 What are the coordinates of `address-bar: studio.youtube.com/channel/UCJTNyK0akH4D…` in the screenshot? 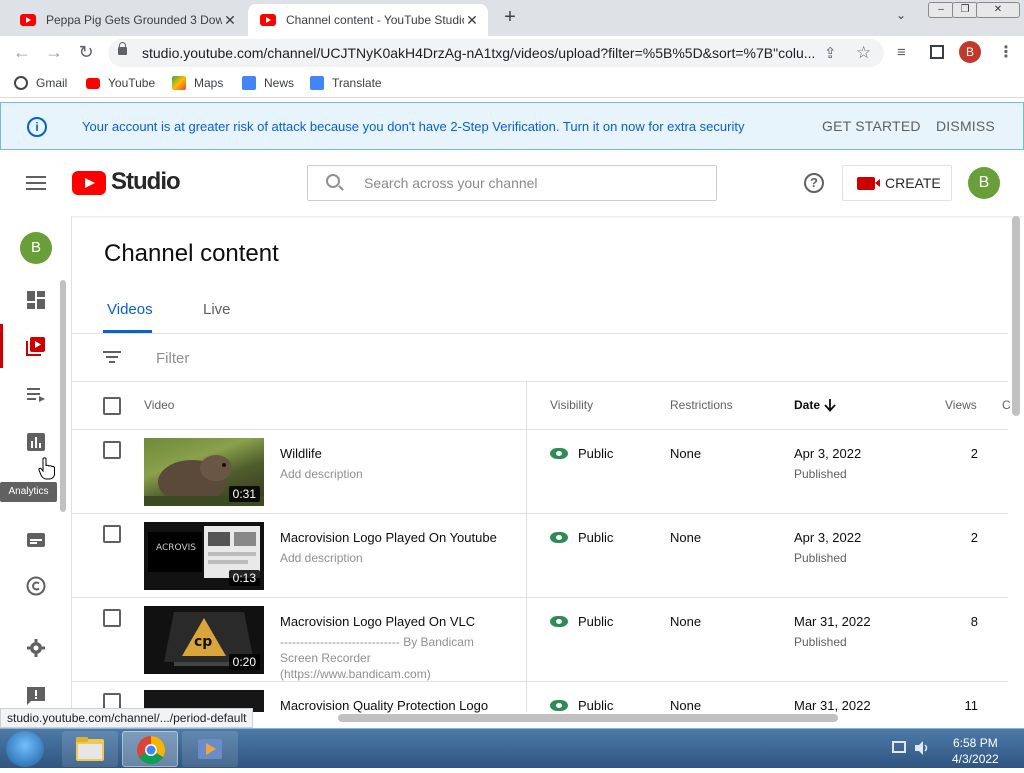 It's located at (496, 53).